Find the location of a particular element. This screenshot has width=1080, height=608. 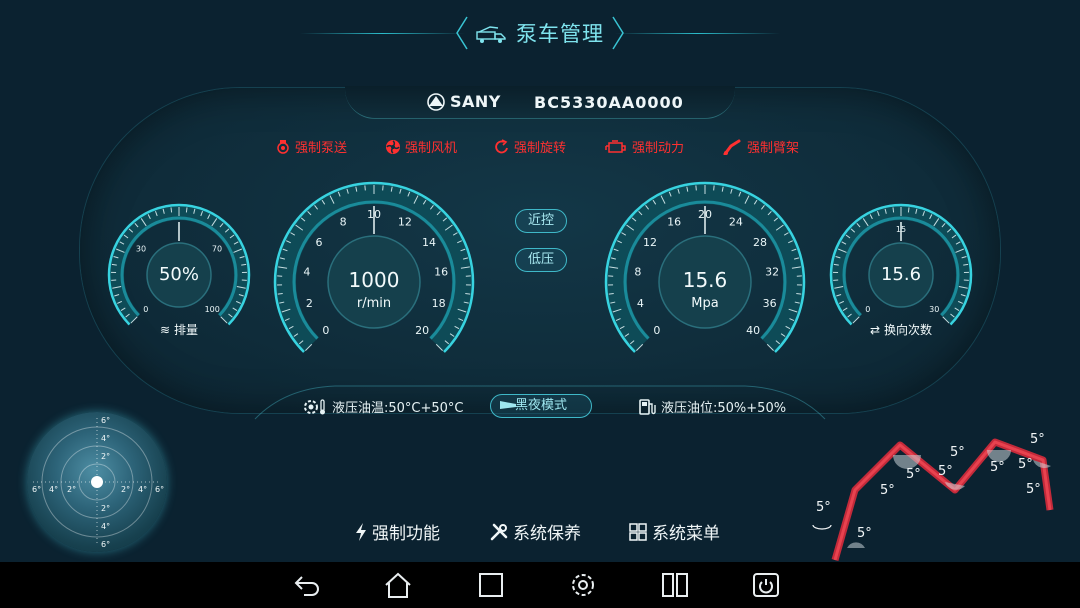

level-v-label: 4° is located at coordinates (106, 438).